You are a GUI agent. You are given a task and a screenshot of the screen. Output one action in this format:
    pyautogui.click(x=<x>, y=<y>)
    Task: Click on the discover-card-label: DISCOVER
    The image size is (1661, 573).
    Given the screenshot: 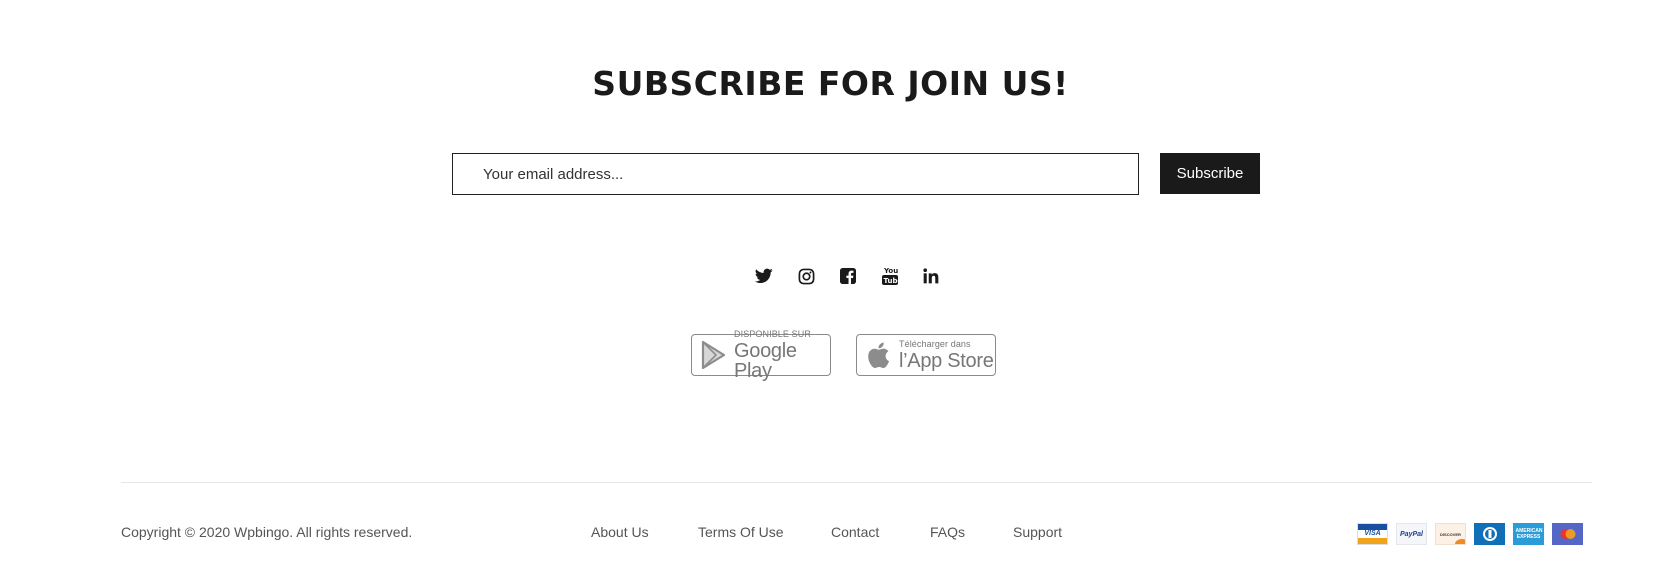 What is the action you would take?
    pyautogui.click(x=1450, y=534)
    